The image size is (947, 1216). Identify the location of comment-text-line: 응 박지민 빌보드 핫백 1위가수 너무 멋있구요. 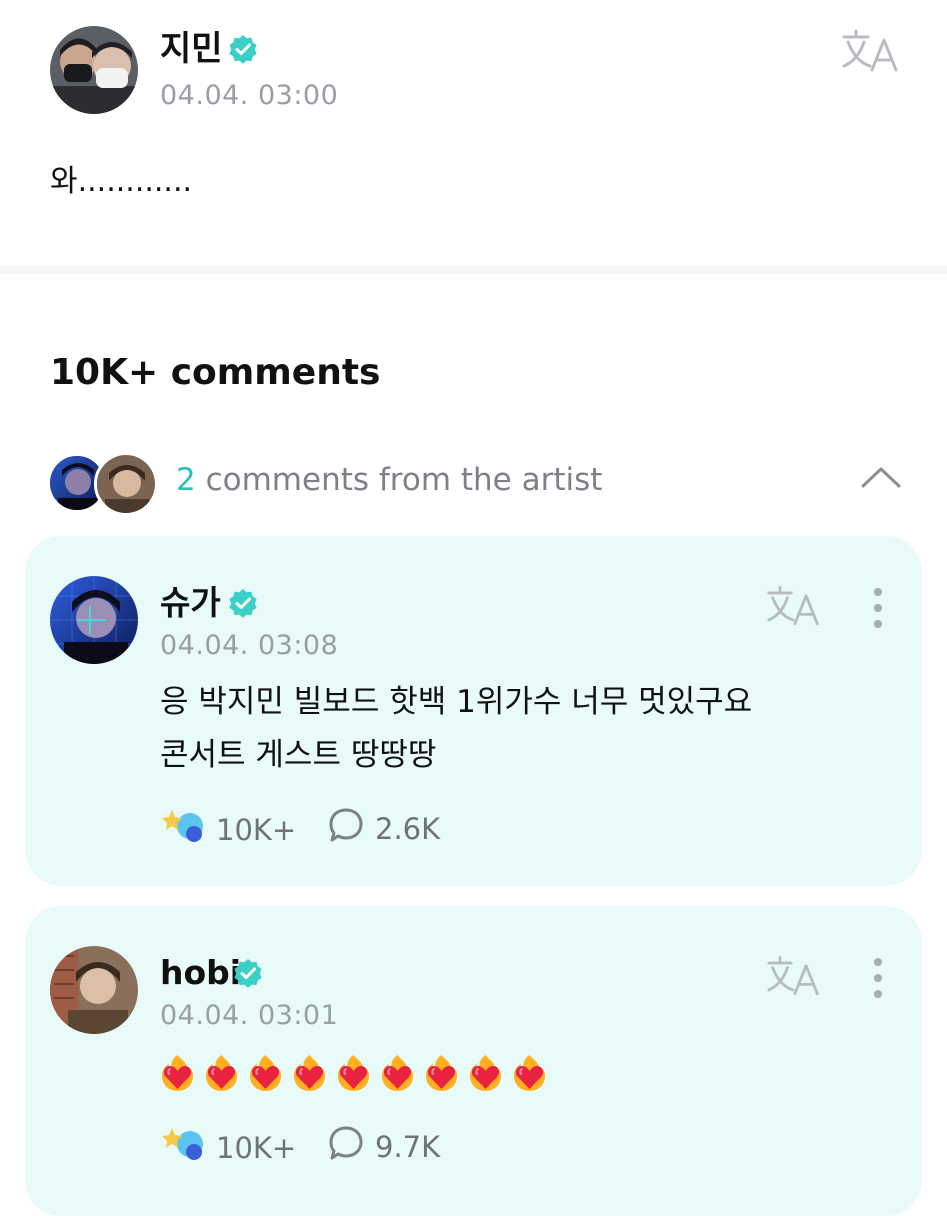
(456, 702).